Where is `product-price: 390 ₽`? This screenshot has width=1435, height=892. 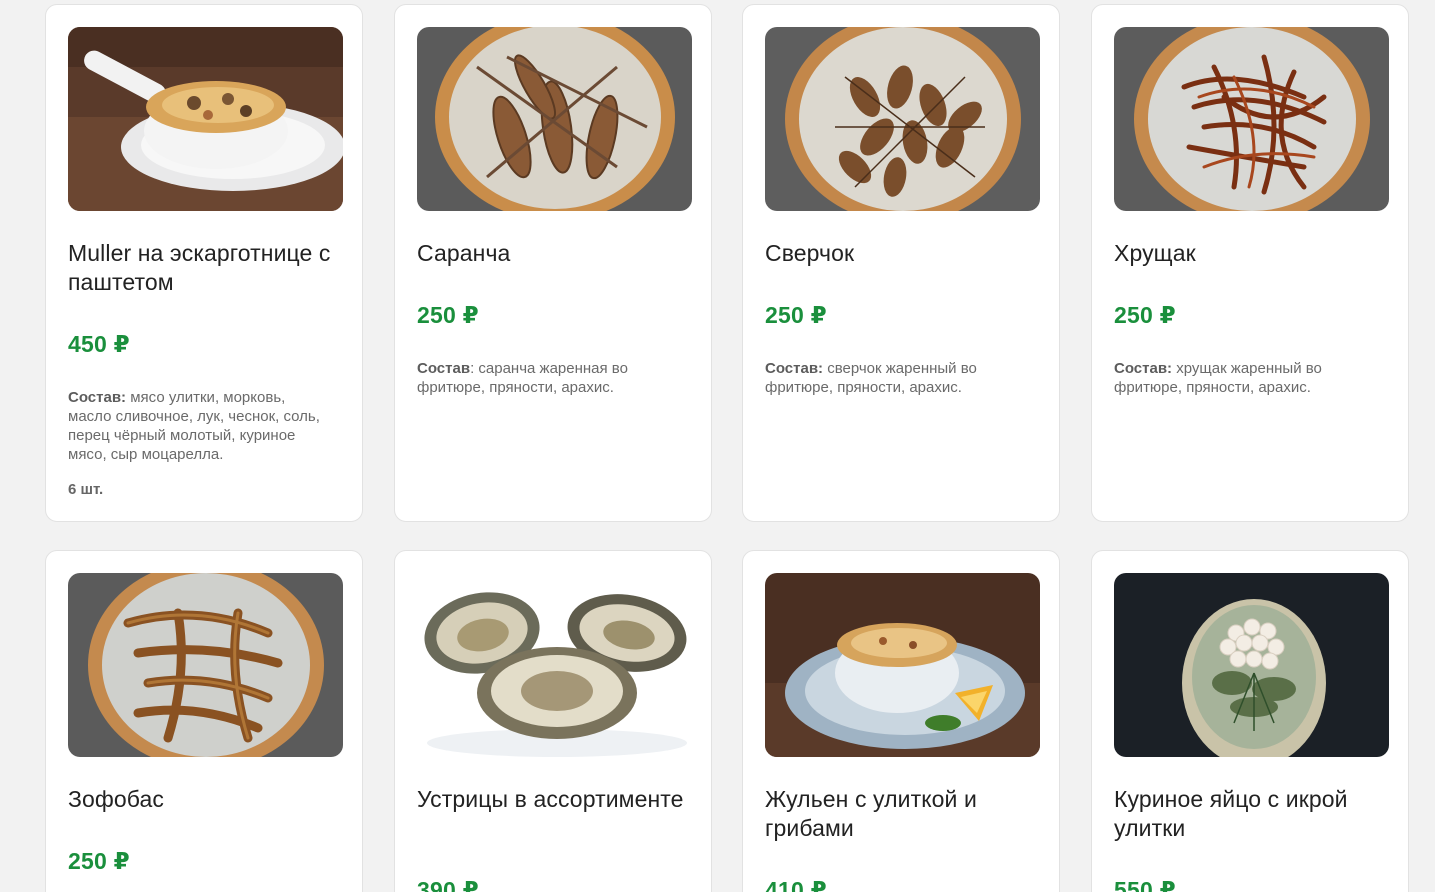
product-price: 390 ₽ is located at coordinates (448, 884).